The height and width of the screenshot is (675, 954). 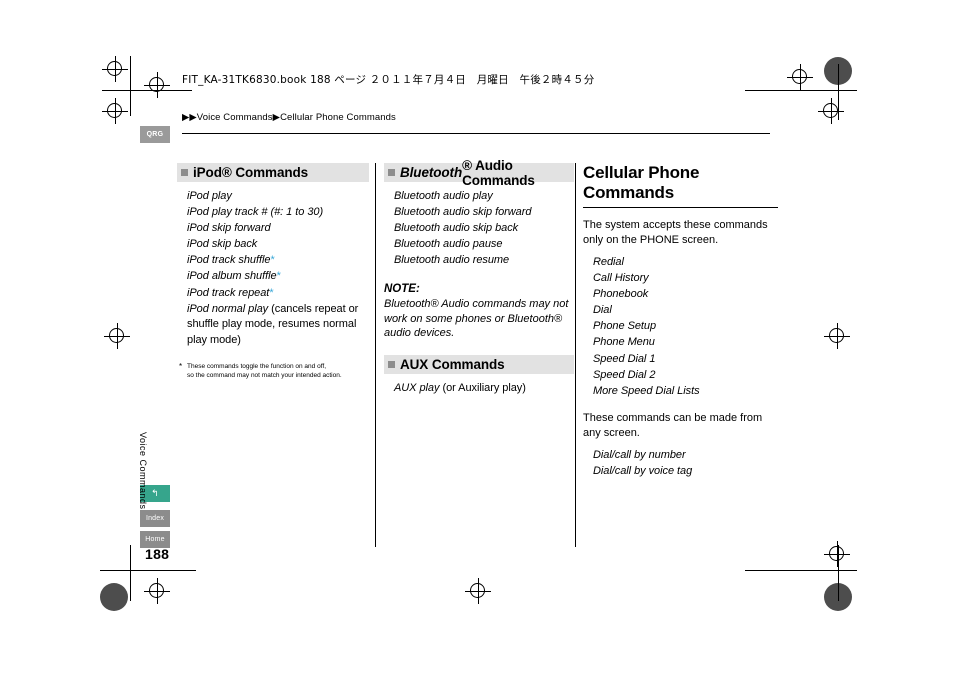 I want to click on list-item: Bluetooth audio skip back, so click(x=484, y=229).